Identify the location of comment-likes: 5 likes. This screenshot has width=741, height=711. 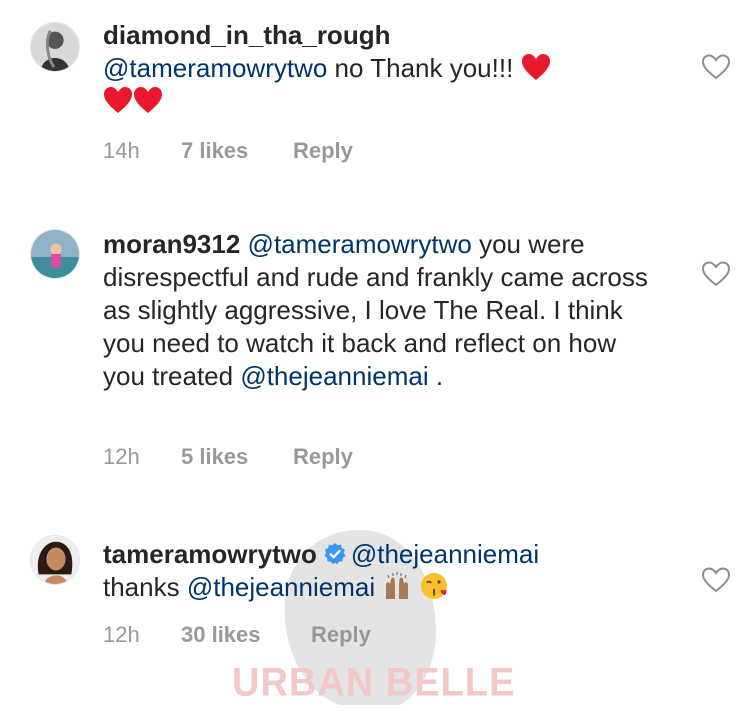
(237, 457).